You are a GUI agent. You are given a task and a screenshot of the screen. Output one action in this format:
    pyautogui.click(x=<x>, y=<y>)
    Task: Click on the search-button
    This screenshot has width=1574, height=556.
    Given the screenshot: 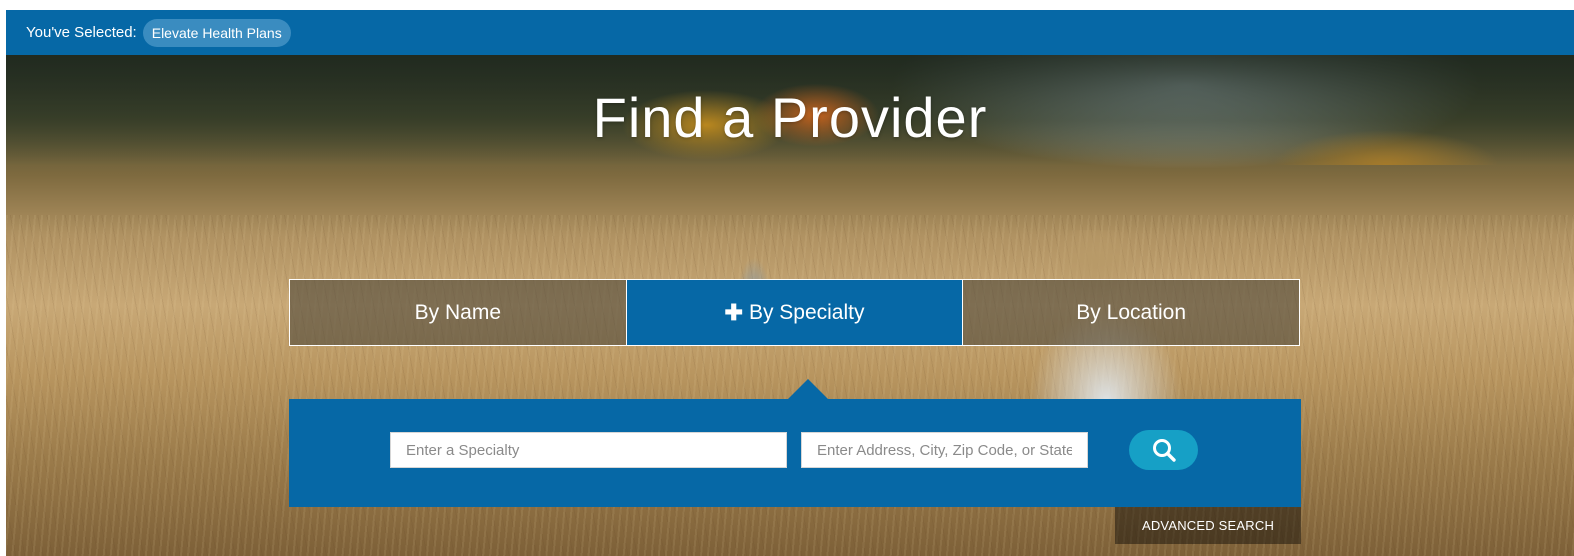 What is the action you would take?
    pyautogui.click(x=1163, y=450)
    